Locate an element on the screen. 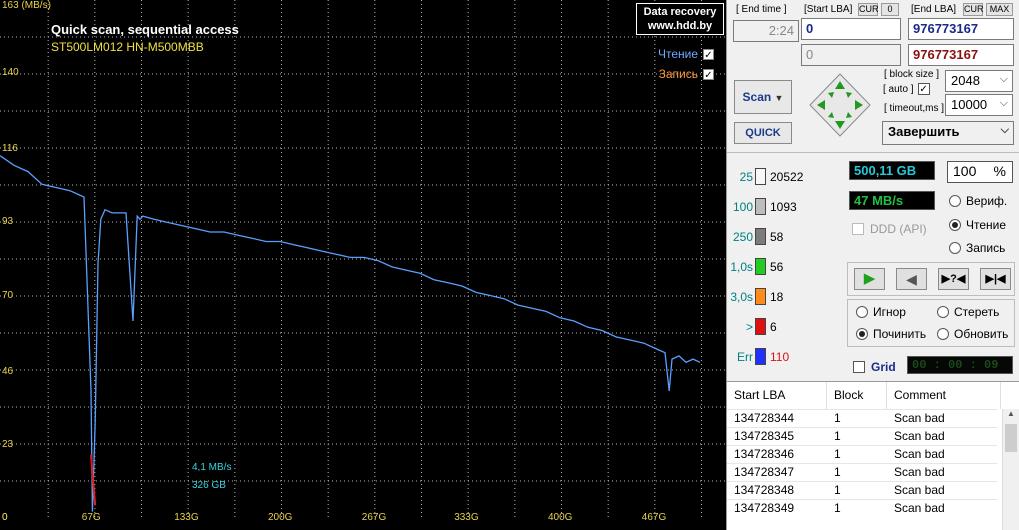 Image resolution: width=1019 pixels, height=530 pixels. ddd-api-label: DDD (API) is located at coordinates (898, 229).